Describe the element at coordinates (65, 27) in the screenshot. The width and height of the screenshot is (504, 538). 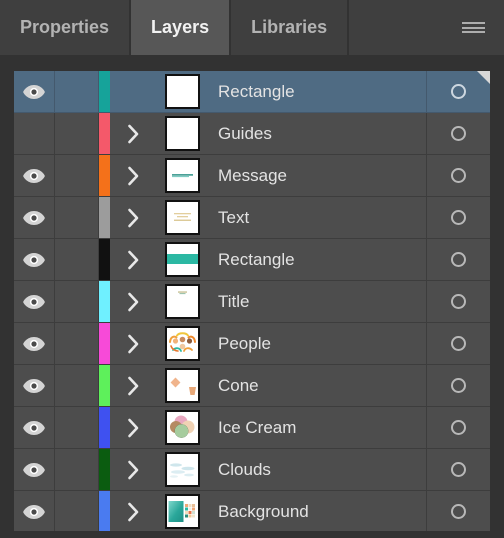
I see `tab-properties: Properties` at that location.